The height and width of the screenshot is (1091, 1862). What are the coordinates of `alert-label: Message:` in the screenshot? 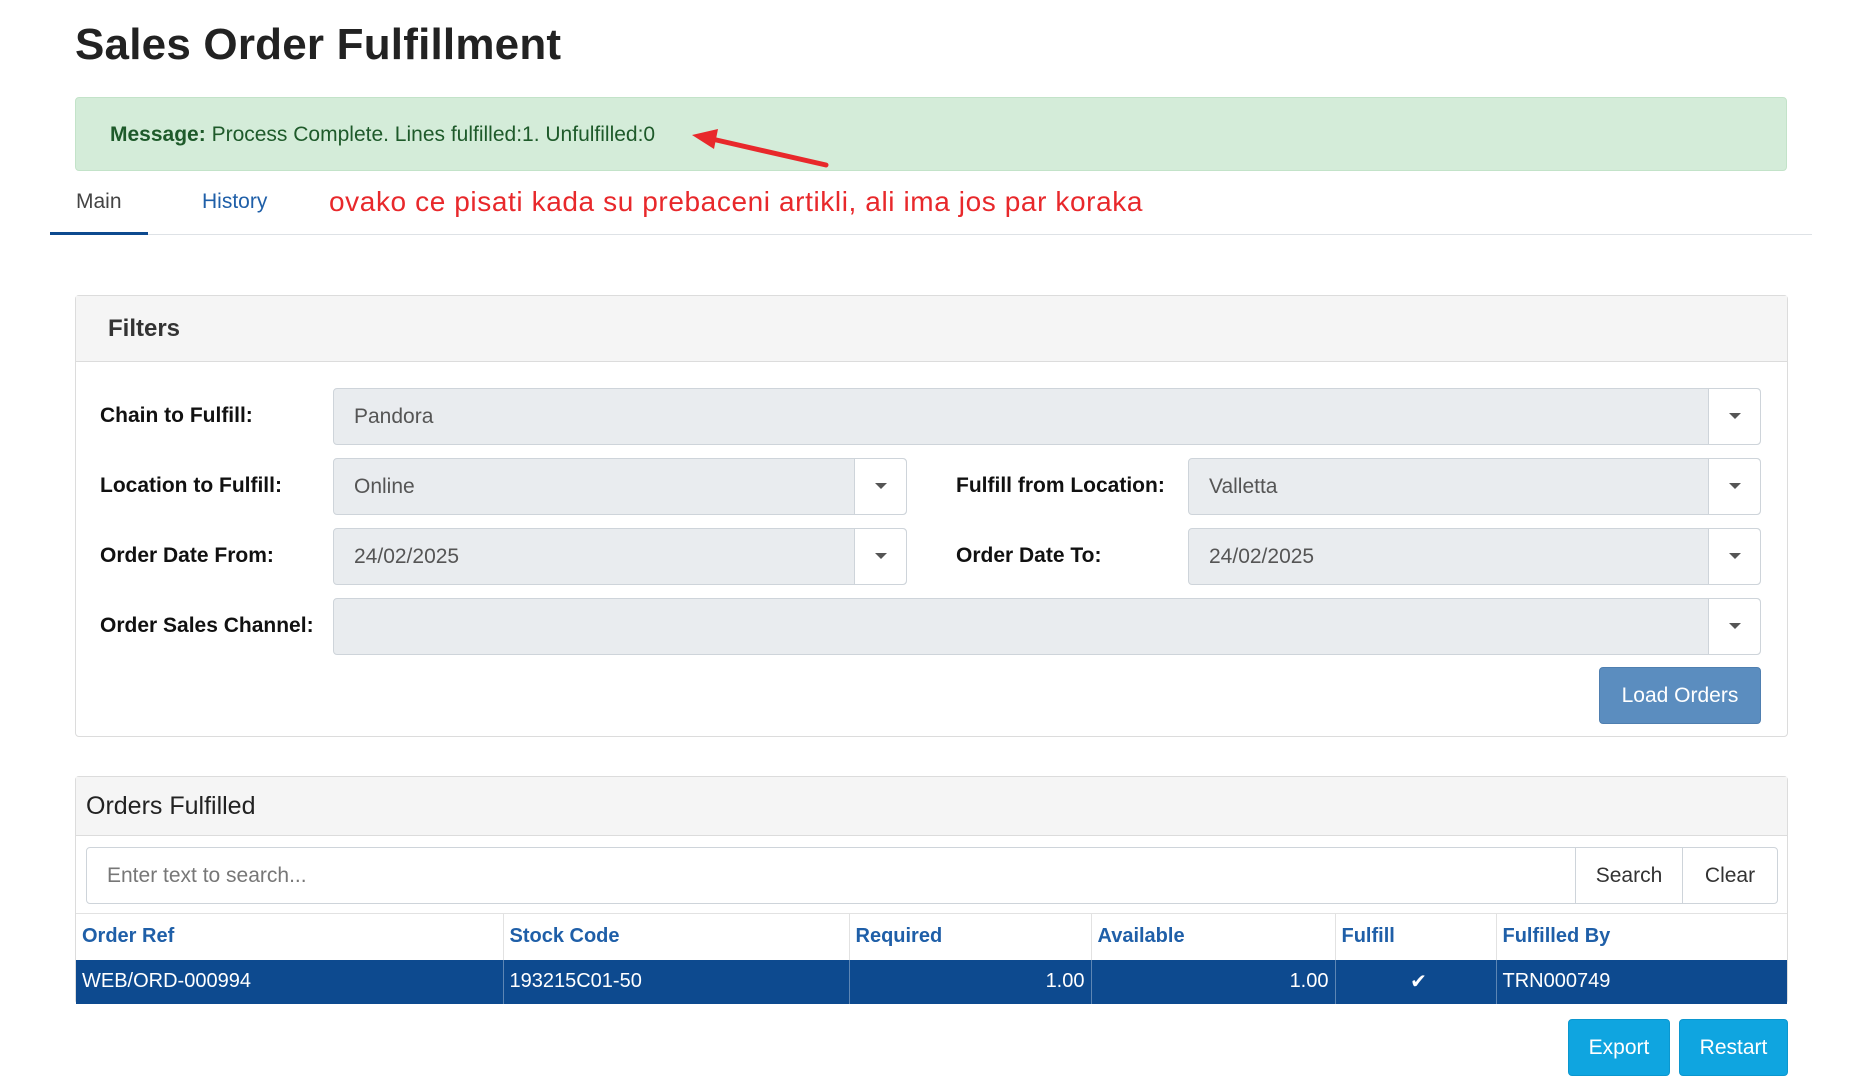 It's located at (158, 134).